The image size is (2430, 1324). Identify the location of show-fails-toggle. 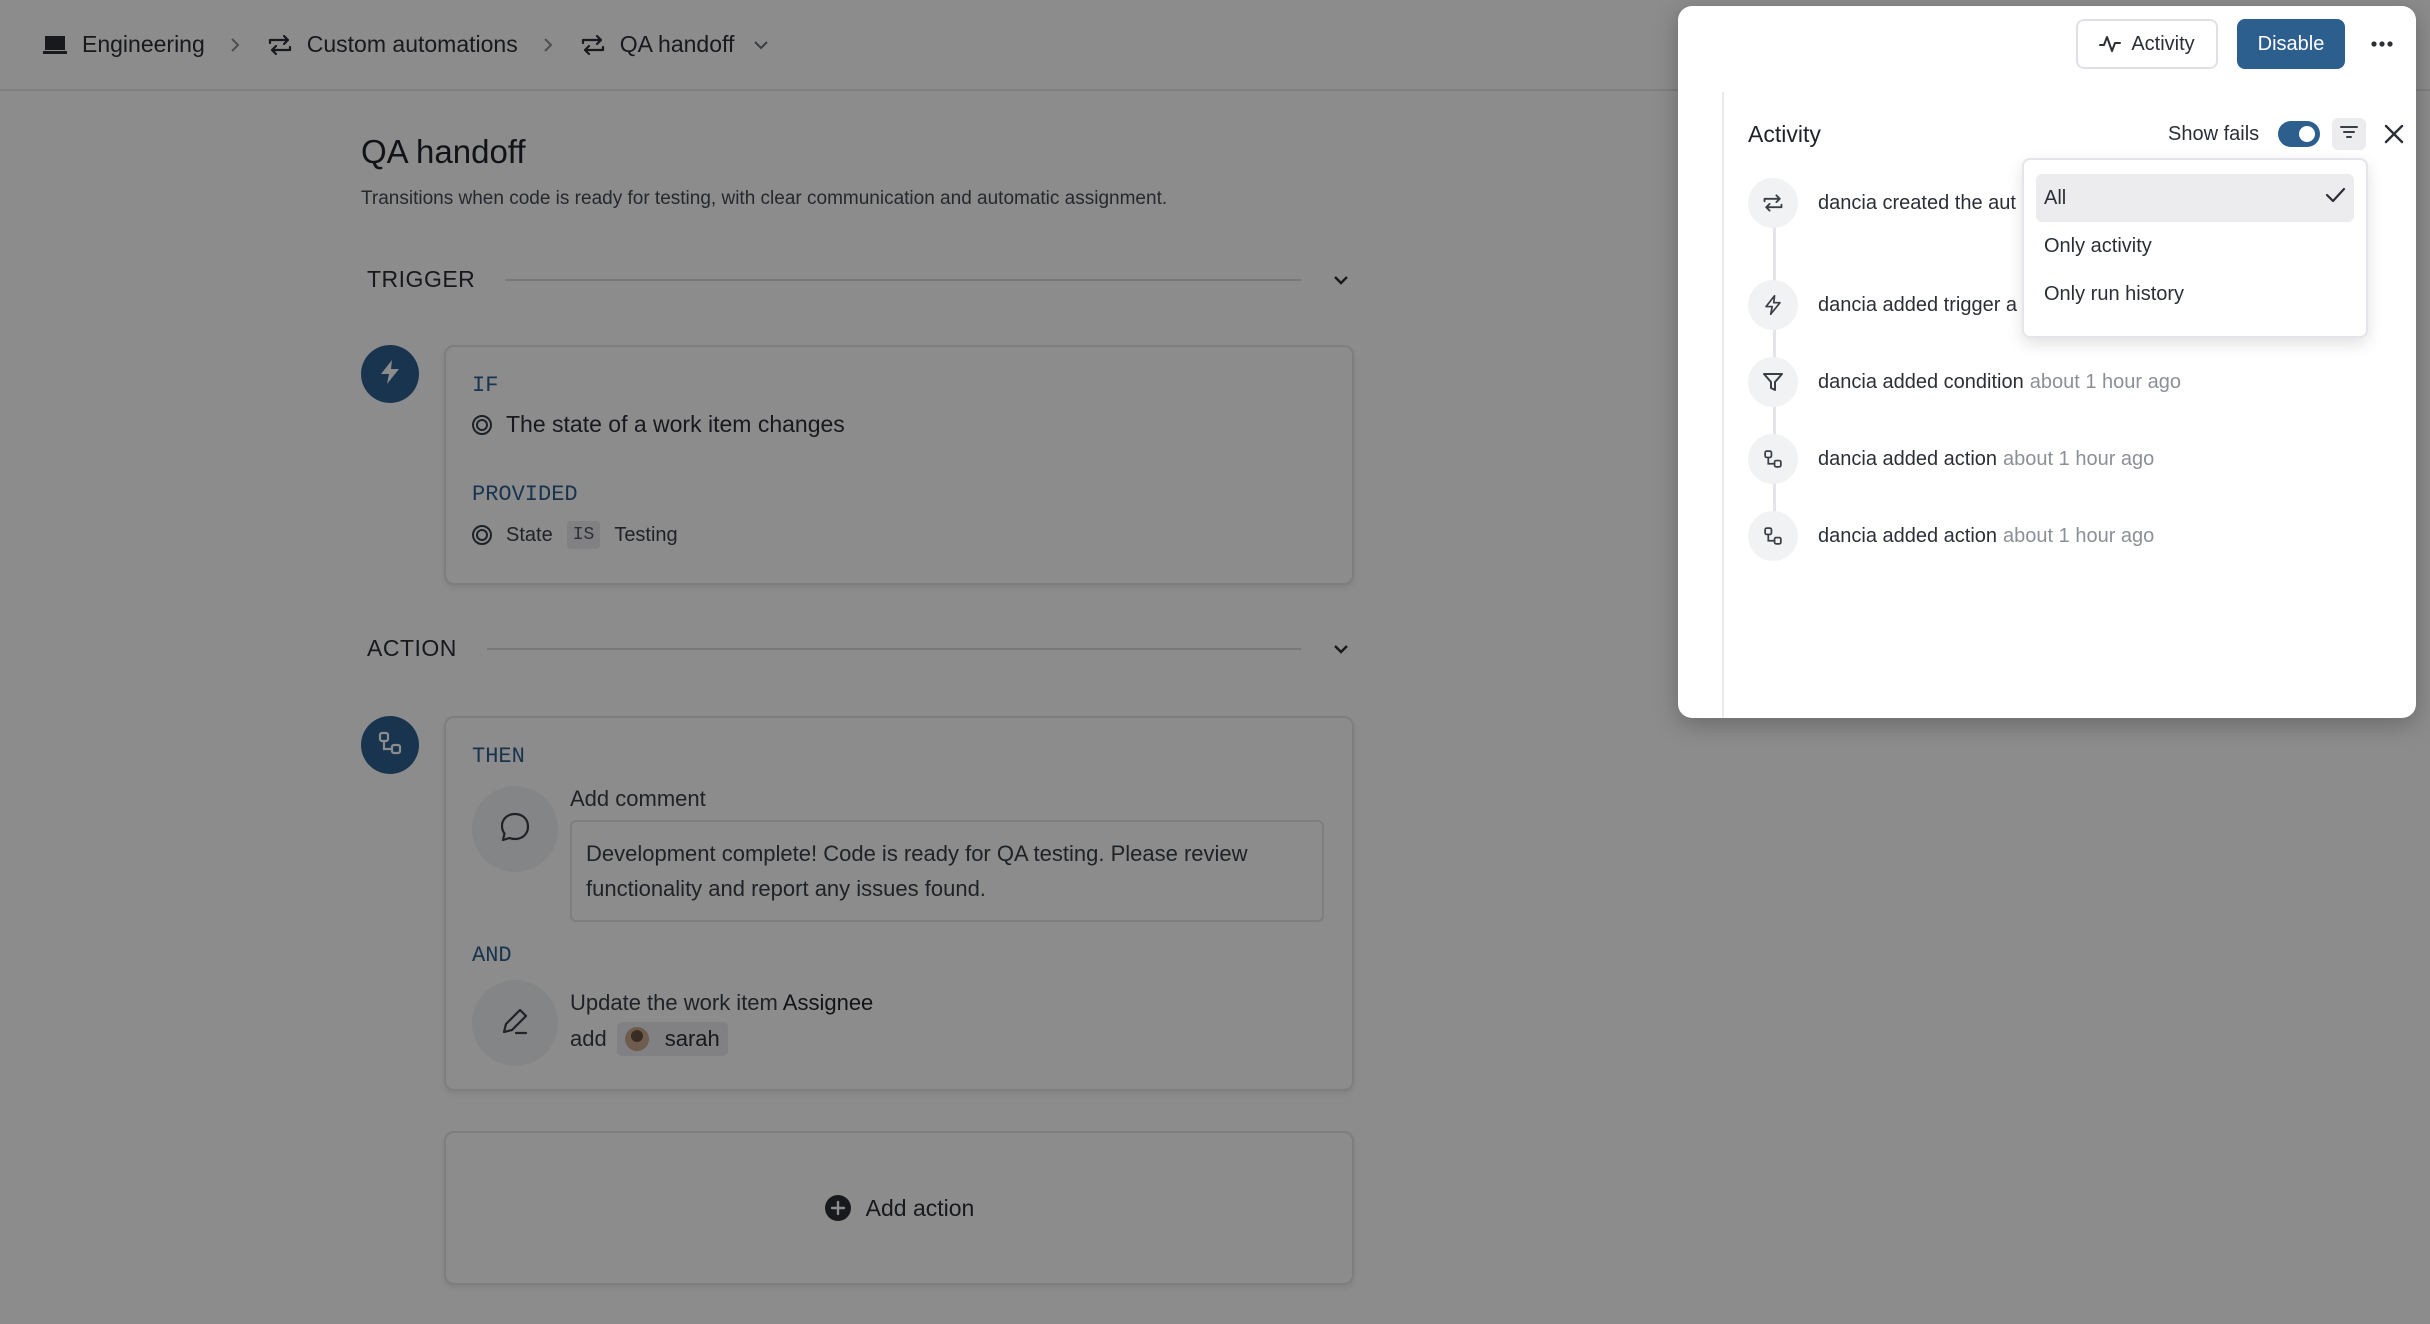
(2299, 134).